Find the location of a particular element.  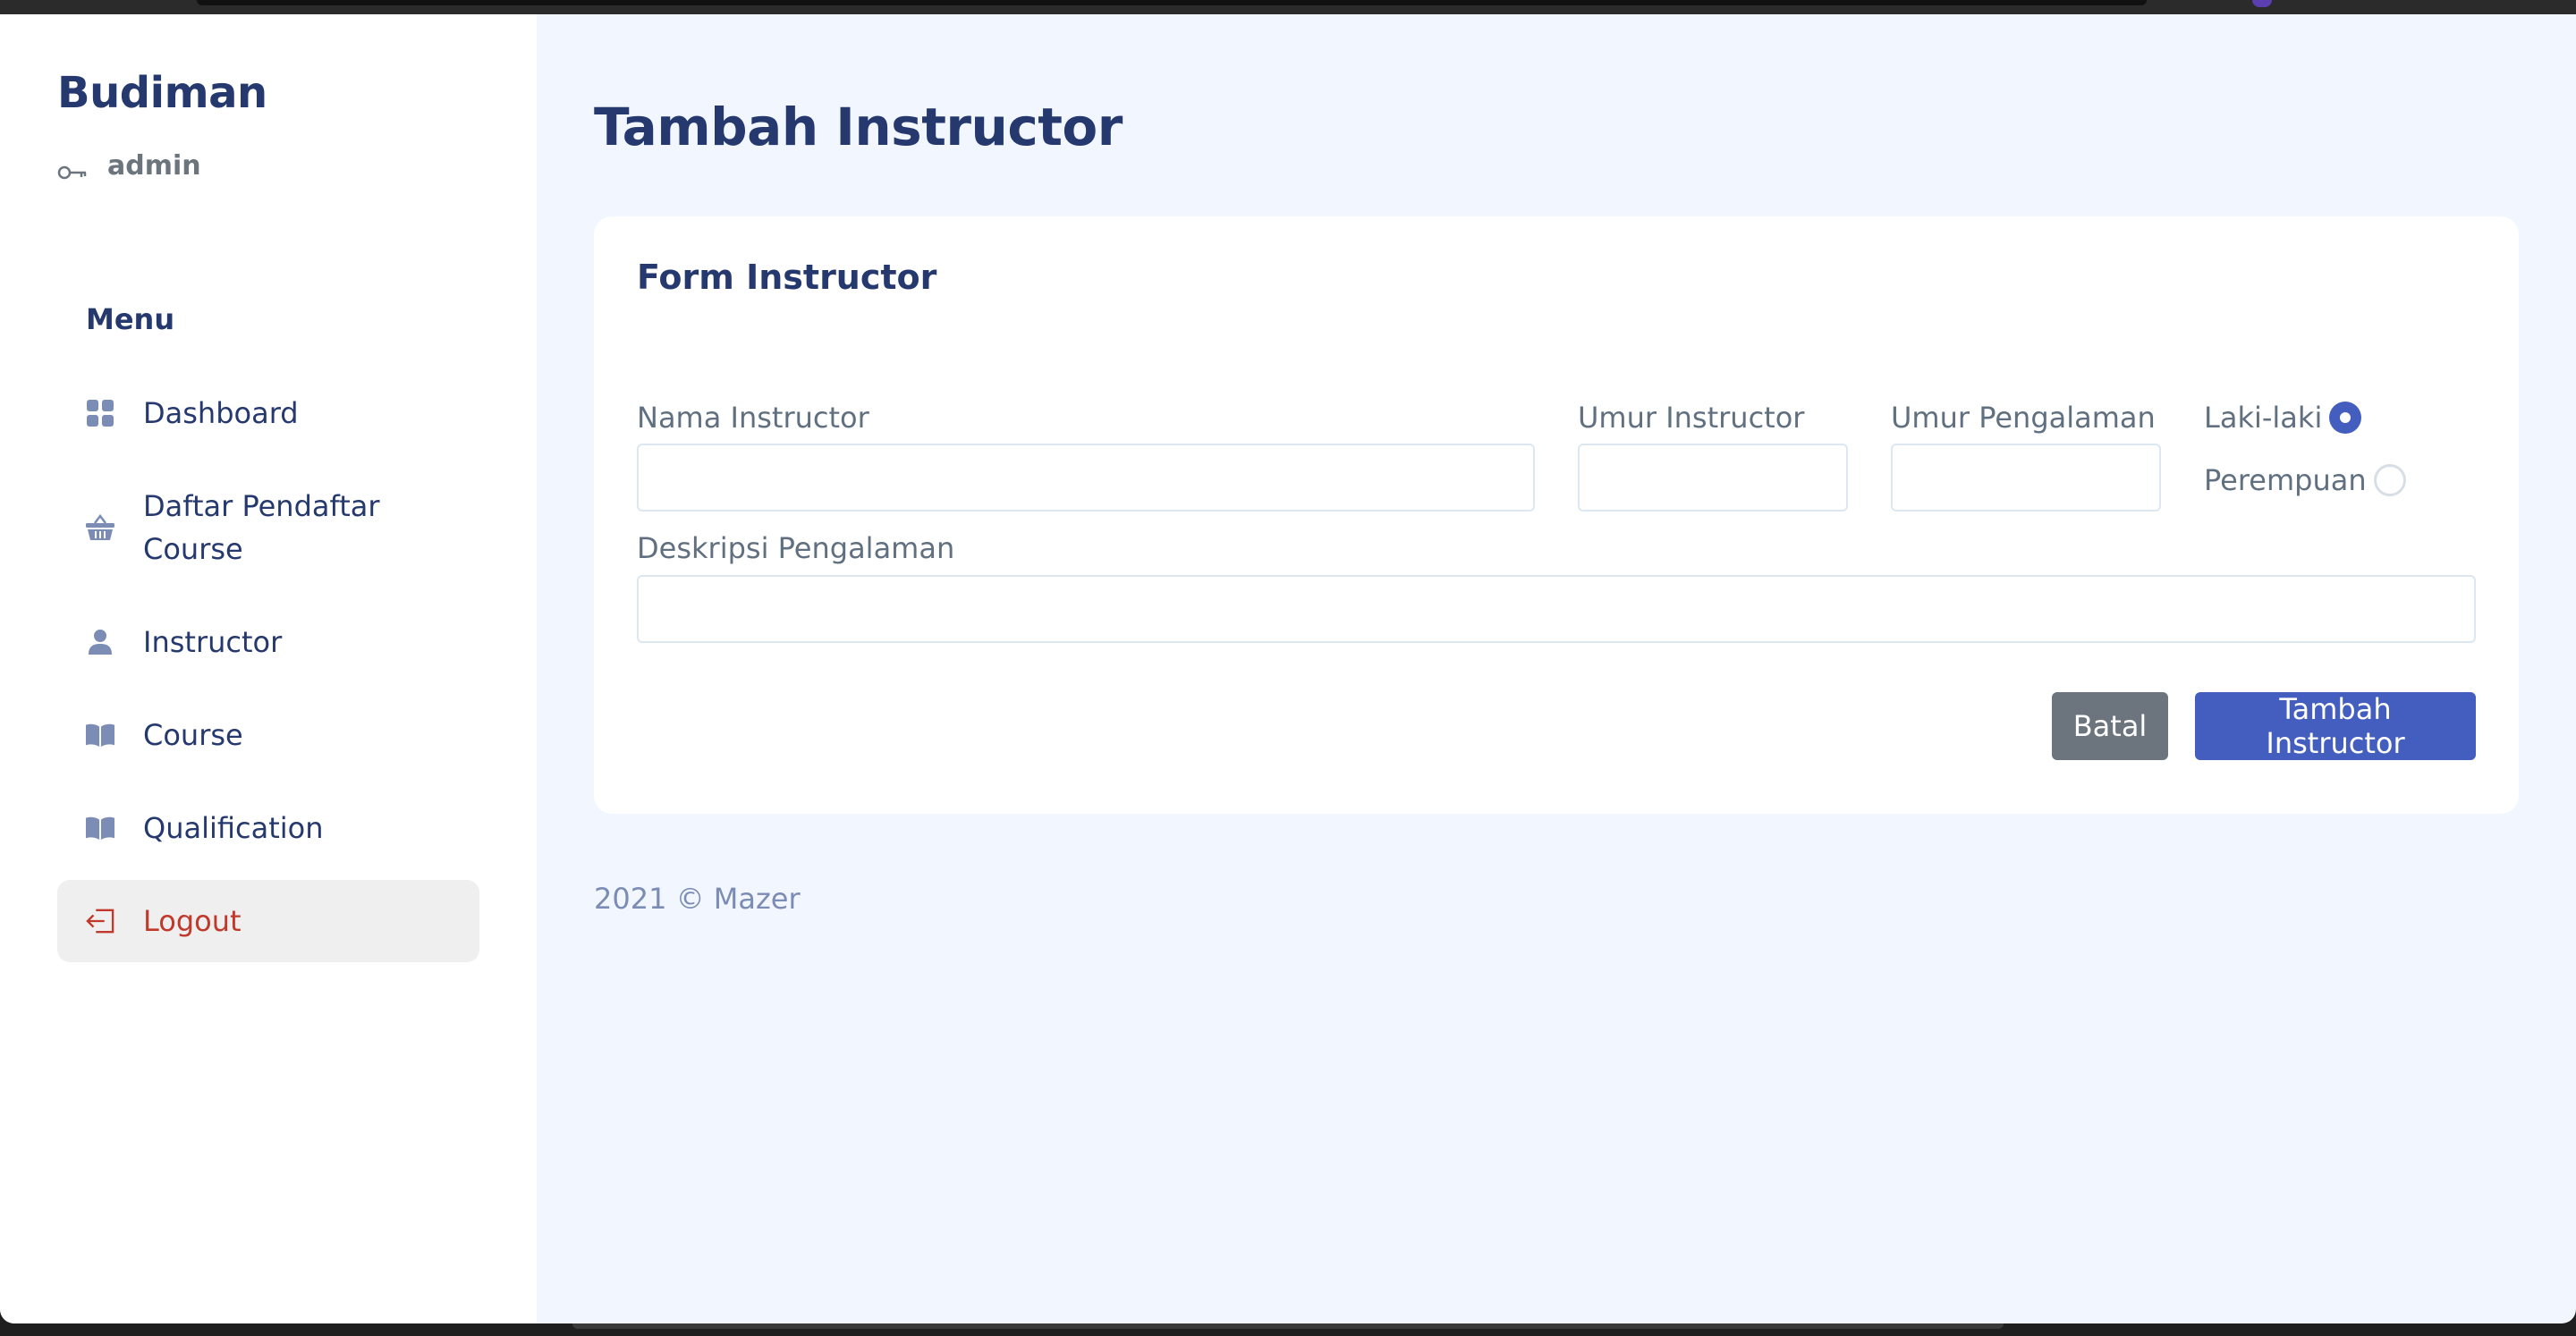

perempuan-radio is located at coordinates (2389, 480).